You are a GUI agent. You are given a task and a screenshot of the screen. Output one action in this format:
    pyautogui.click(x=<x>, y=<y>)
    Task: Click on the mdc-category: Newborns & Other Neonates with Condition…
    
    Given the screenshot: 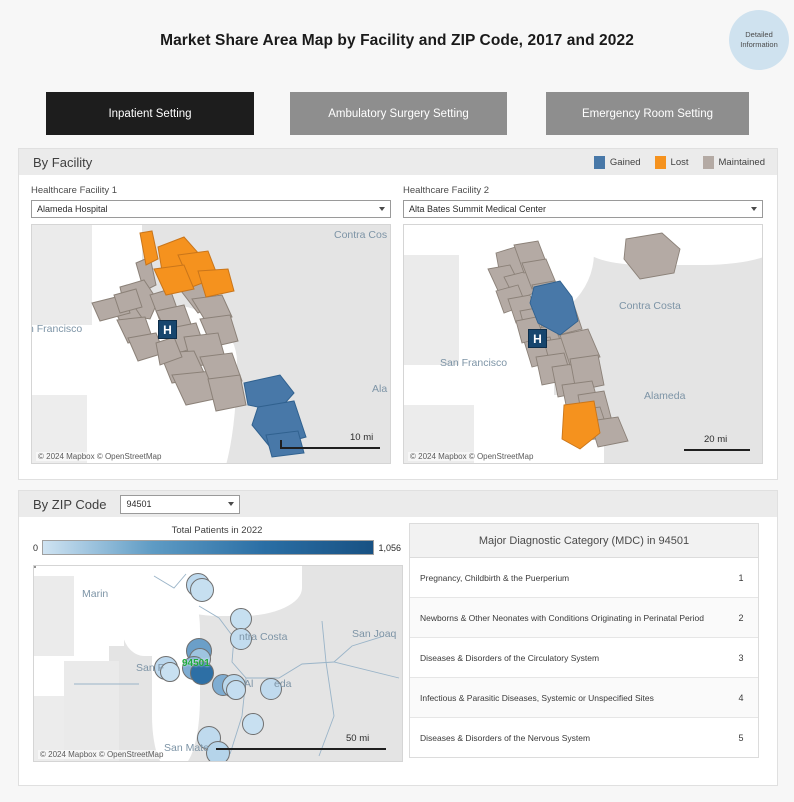 What is the action you would take?
    pyautogui.click(x=562, y=617)
    